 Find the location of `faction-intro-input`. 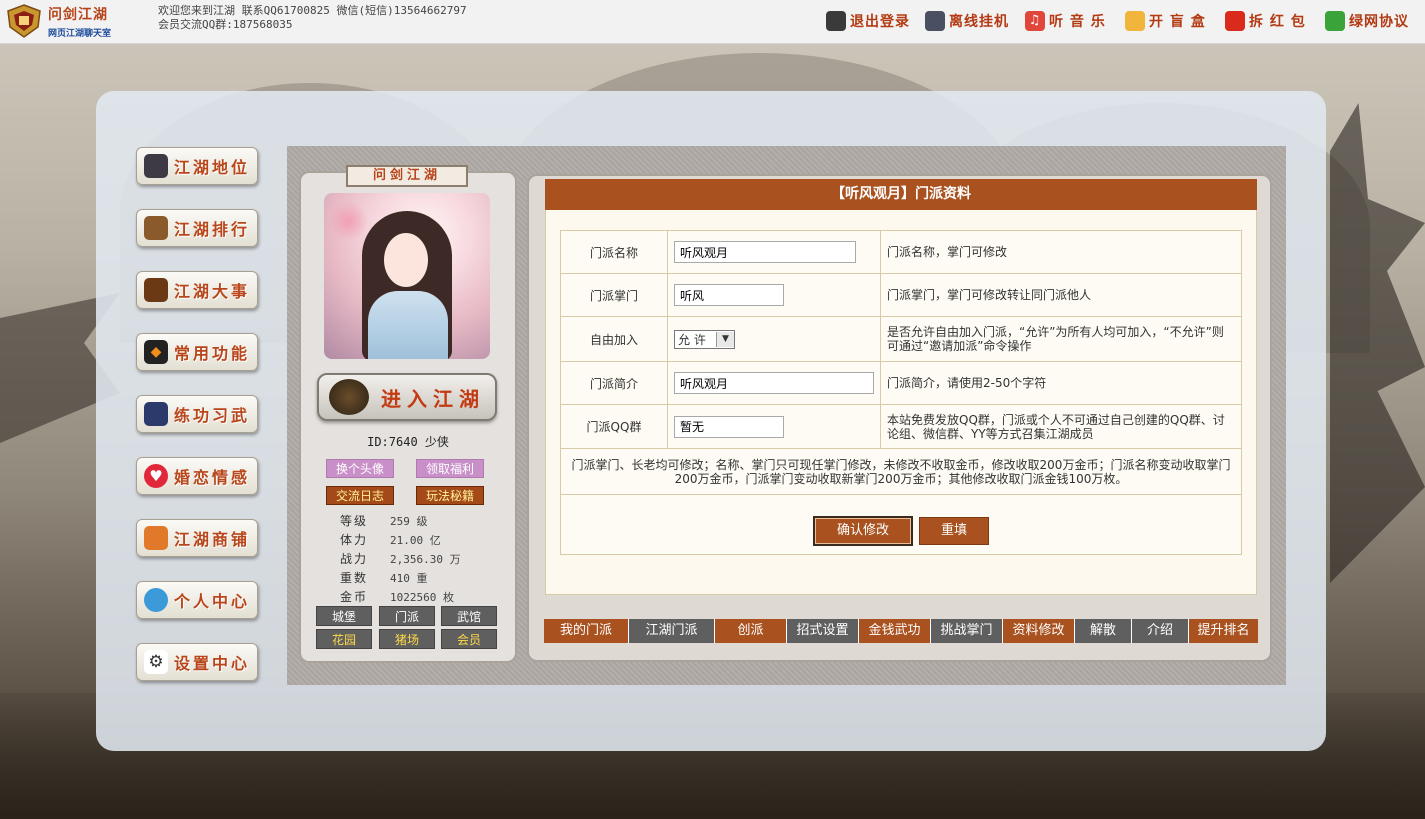

faction-intro-input is located at coordinates (774, 383).